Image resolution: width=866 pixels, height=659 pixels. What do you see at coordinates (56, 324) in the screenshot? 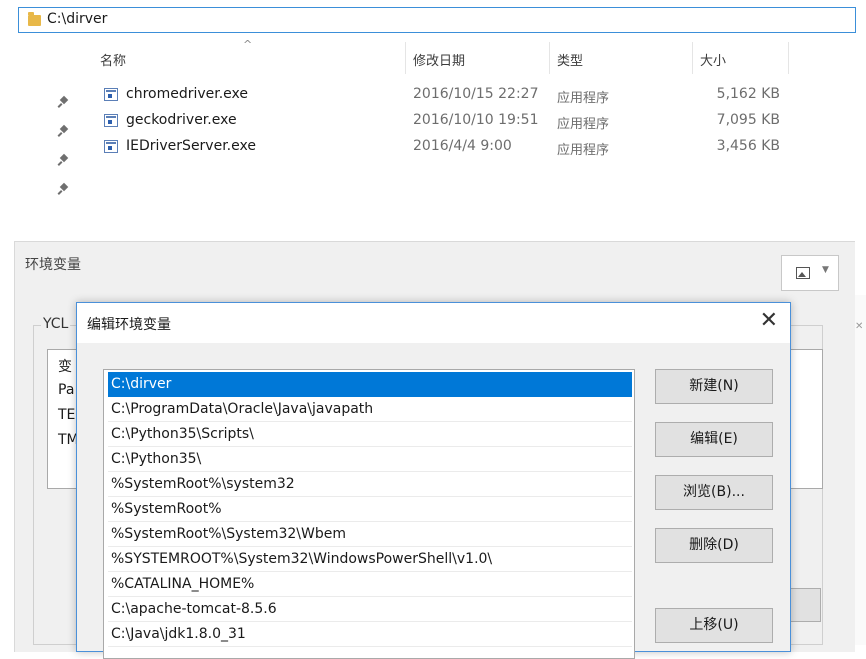
I see `group-label: YCL` at bounding box center [56, 324].